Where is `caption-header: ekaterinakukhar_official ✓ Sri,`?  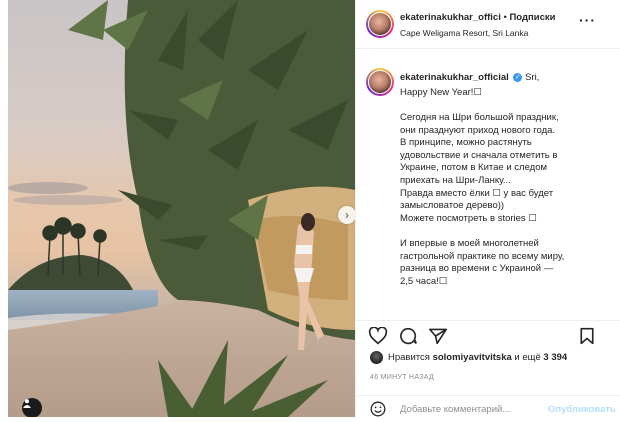
caption-header: ekaterinakukhar_official ✓ Sri, is located at coordinates (469, 77).